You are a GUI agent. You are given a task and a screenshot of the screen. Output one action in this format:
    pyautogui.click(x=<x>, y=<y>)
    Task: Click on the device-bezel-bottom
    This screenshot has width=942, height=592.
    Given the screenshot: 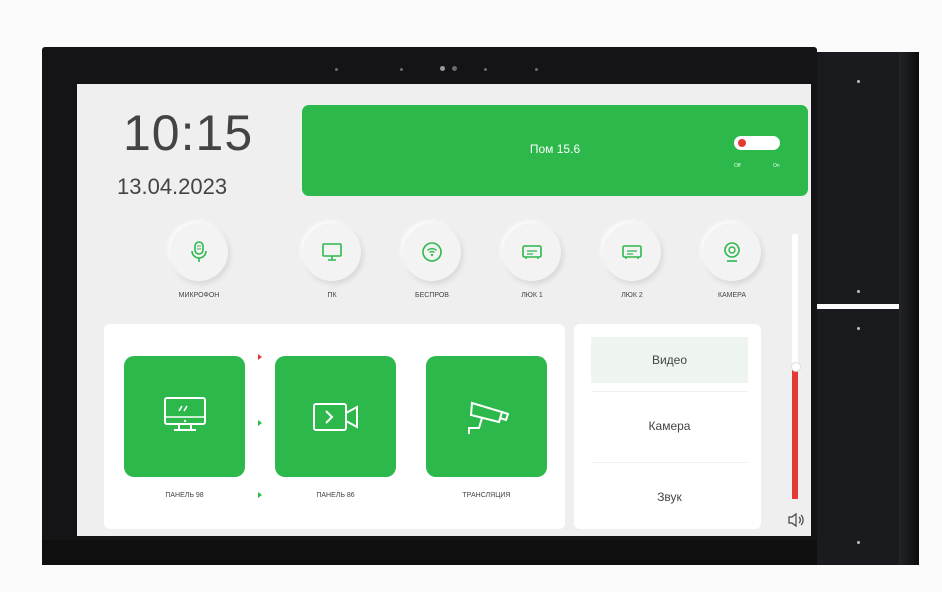 What is the action you would take?
    pyautogui.click(x=429, y=552)
    